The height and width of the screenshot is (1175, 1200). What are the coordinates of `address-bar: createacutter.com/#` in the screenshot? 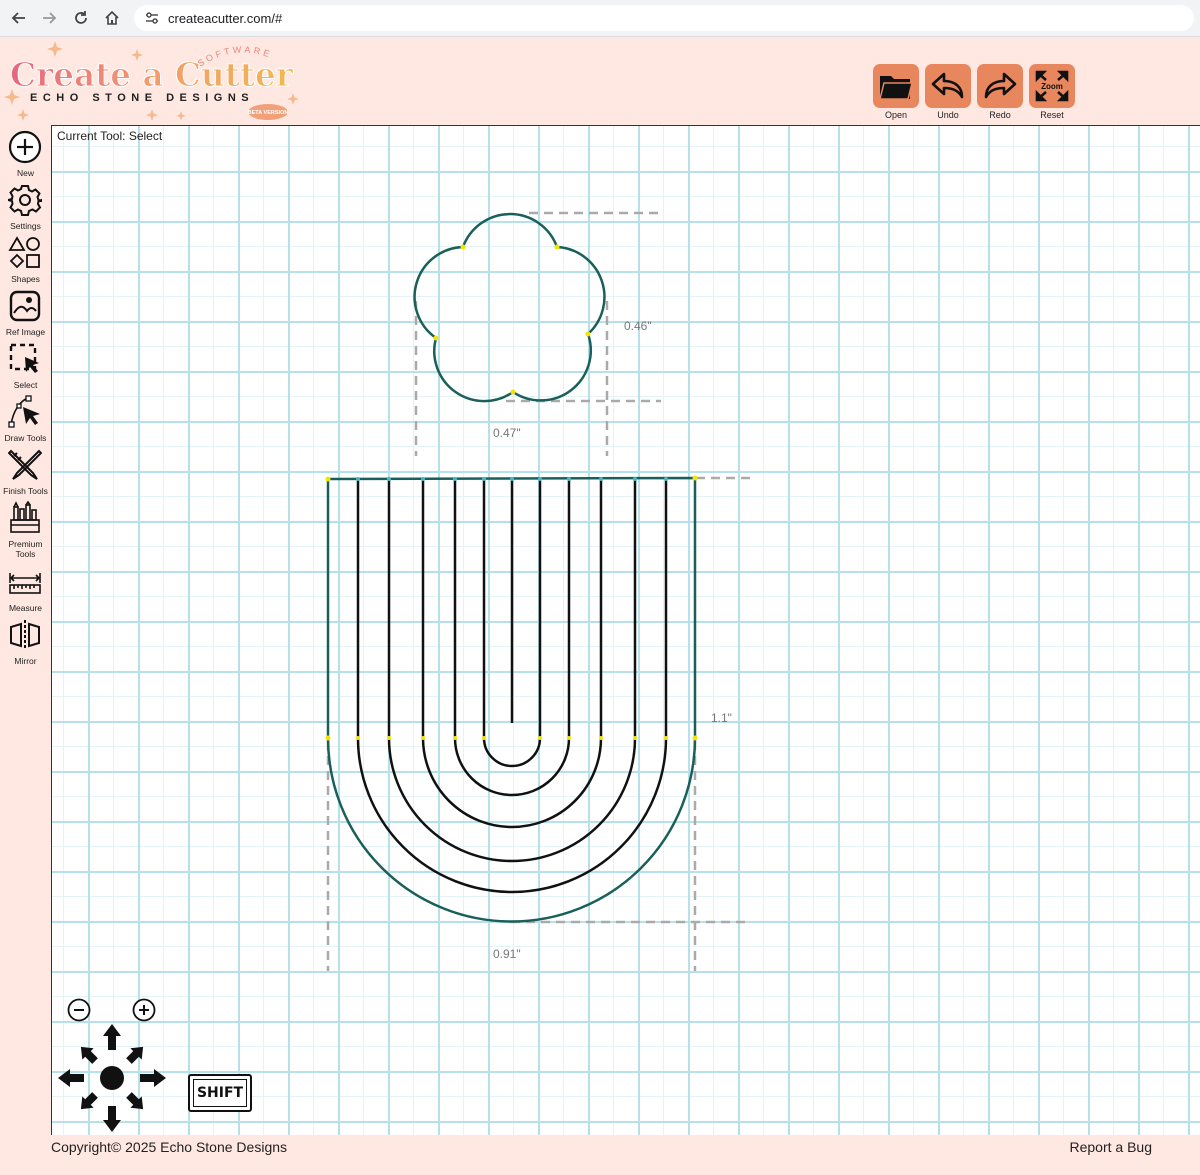 It's located at (664, 18).